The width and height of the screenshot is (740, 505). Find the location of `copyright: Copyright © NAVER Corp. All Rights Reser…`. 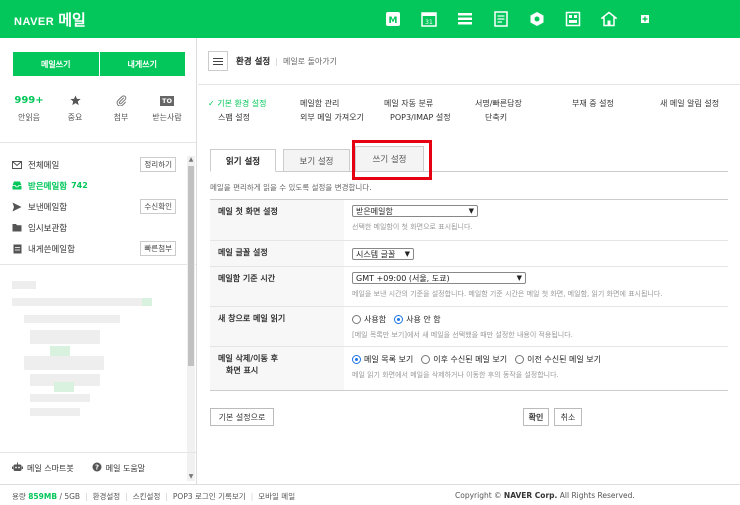

copyright: Copyright © NAVER Corp. All Rights Reser… is located at coordinates (545, 495).